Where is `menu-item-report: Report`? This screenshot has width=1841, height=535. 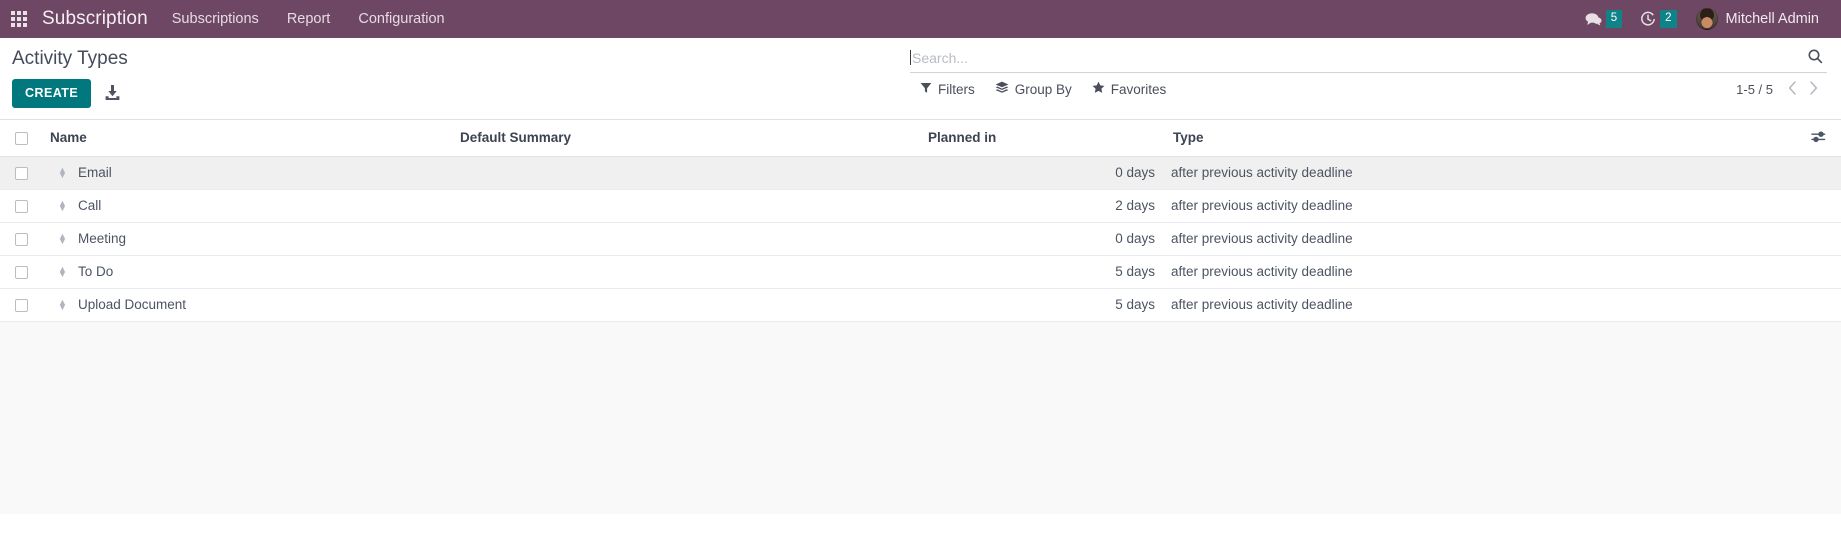 menu-item-report: Report is located at coordinates (309, 19).